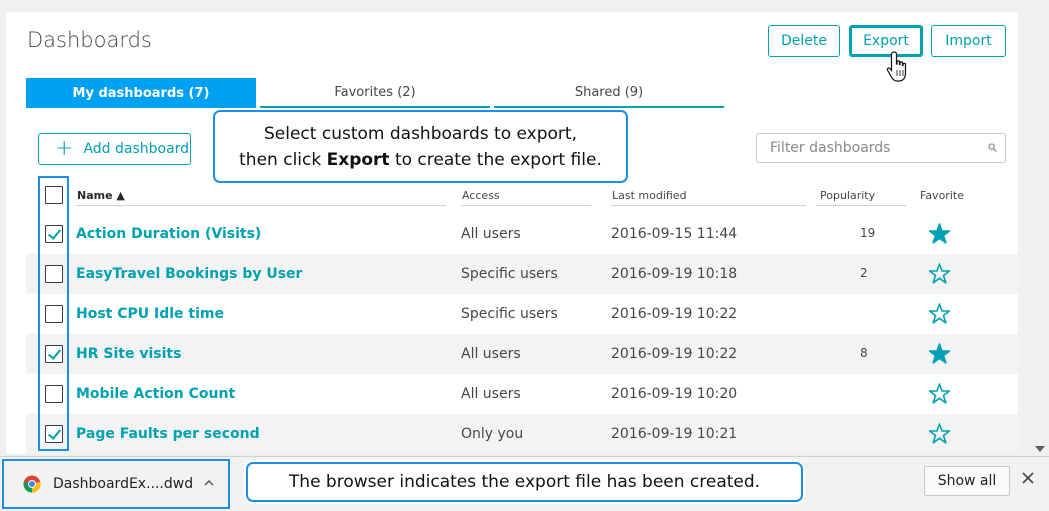 This screenshot has height=511, width=1049. I want to click on column-header-access: Access, so click(481, 195).